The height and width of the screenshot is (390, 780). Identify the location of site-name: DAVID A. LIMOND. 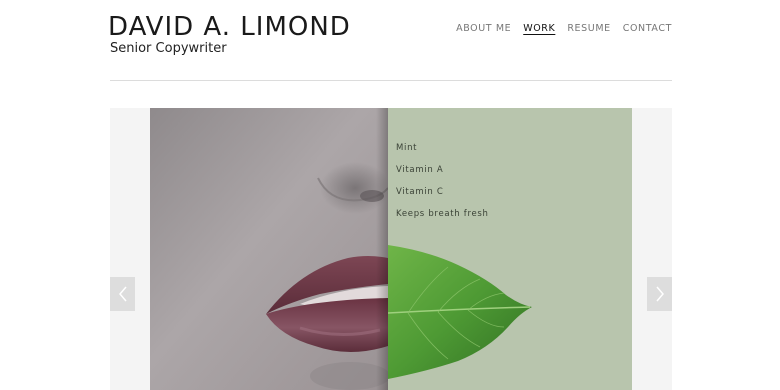
(229, 27).